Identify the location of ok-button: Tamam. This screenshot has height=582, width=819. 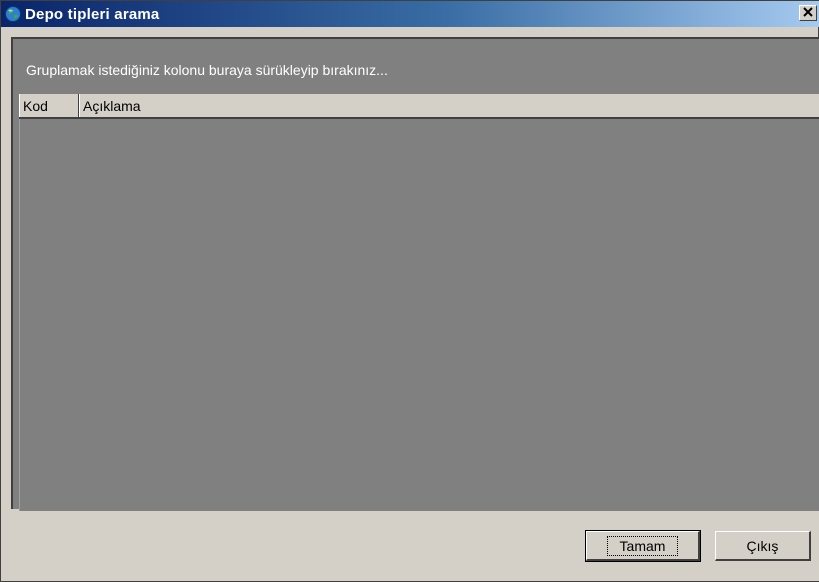
(643, 546).